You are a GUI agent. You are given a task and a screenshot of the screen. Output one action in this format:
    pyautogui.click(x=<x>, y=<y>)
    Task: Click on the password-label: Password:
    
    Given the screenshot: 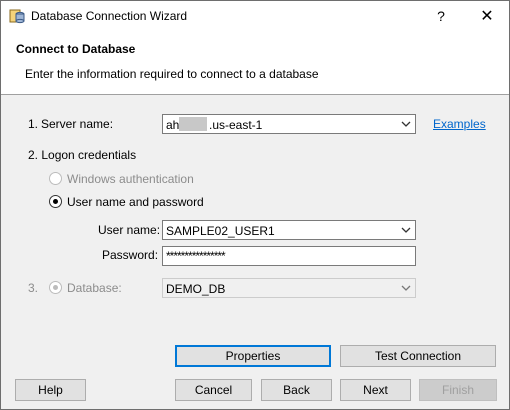 What is the action you would take?
    pyautogui.click(x=130, y=255)
    